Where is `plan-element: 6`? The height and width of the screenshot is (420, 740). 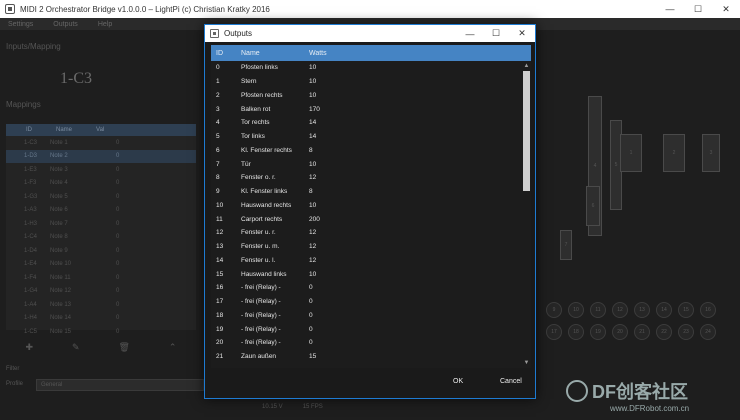
plan-element: 6 is located at coordinates (593, 206).